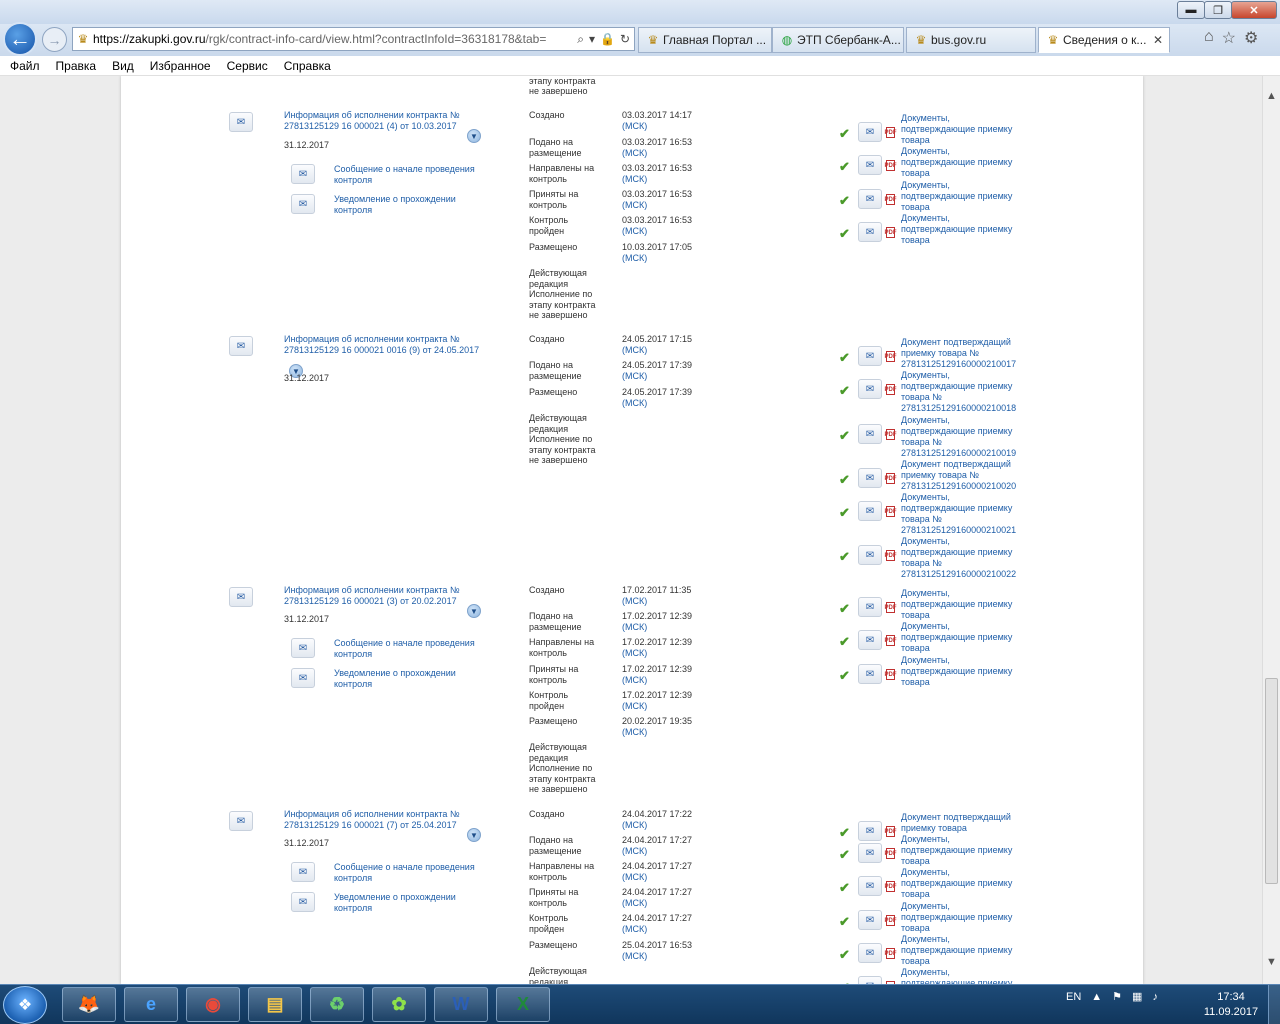 The image size is (1280, 1024). Describe the element at coordinates (247, 66) in the screenshot. I see `menu-item: Сервис` at that location.